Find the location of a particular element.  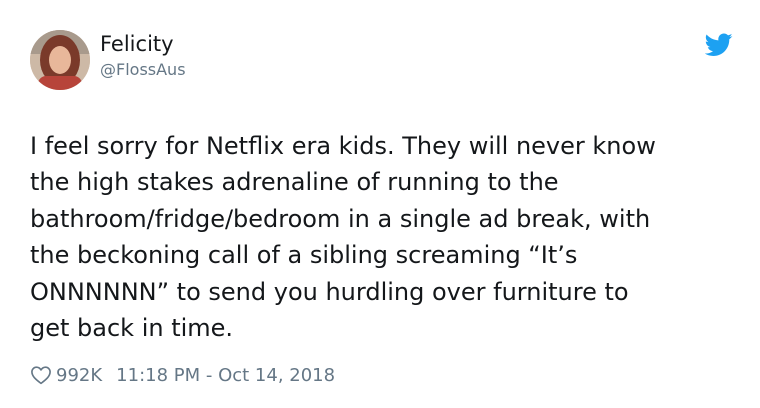

user-handle: @FlossAus is located at coordinates (143, 70).